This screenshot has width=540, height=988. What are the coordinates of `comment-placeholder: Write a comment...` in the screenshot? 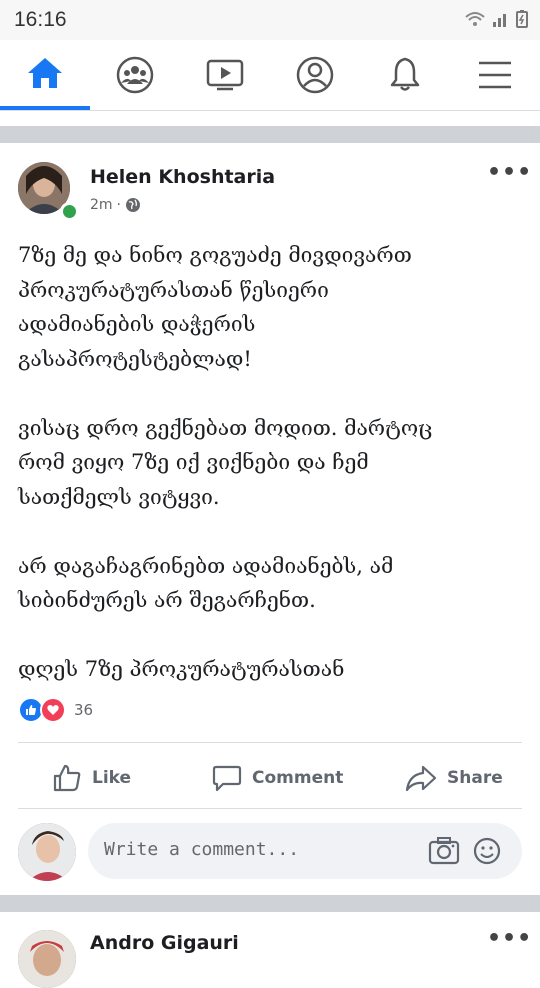 It's located at (202, 849).